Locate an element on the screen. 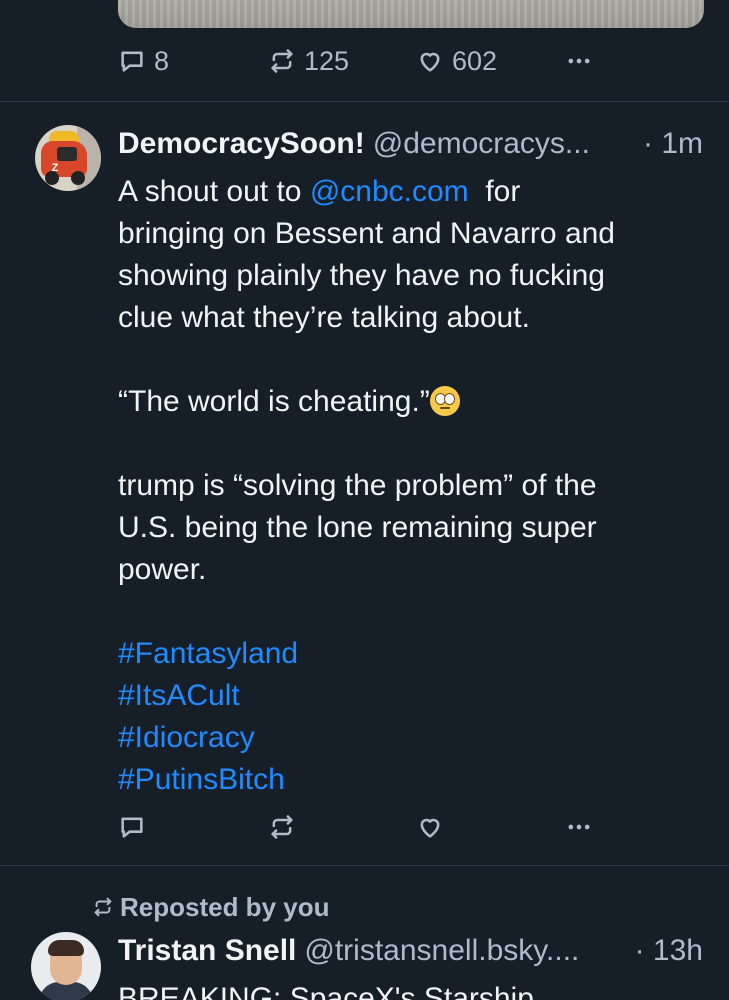 The height and width of the screenshot is (1000, 729). text-line: bringing on Bessent and Navarro and is located at coordinates (366, 233).